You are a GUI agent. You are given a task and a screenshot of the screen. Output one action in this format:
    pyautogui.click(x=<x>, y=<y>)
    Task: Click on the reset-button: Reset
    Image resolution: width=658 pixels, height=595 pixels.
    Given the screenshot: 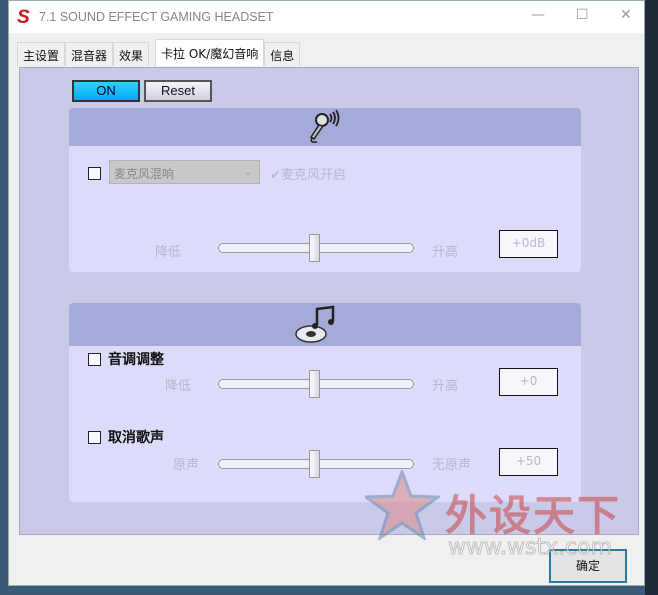 What is the action you would take?
    pyautogui.click(x=178, y=91)
    